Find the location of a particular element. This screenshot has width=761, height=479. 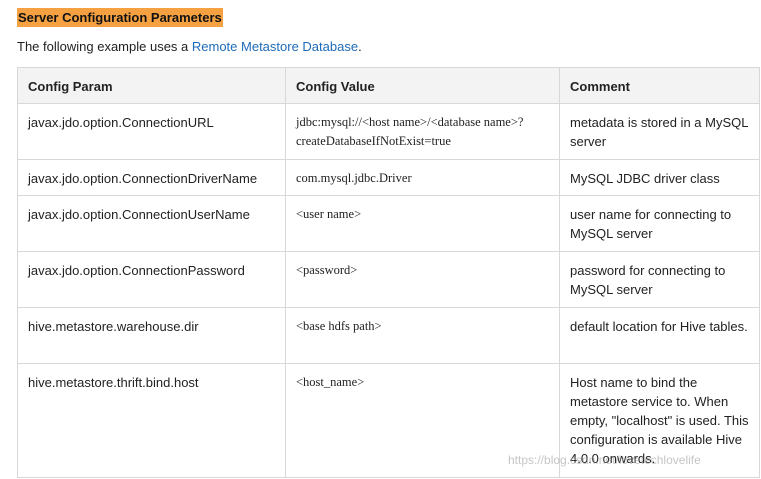

comment-cell: default location for Hive tables. is located at coordinates (659, 335).